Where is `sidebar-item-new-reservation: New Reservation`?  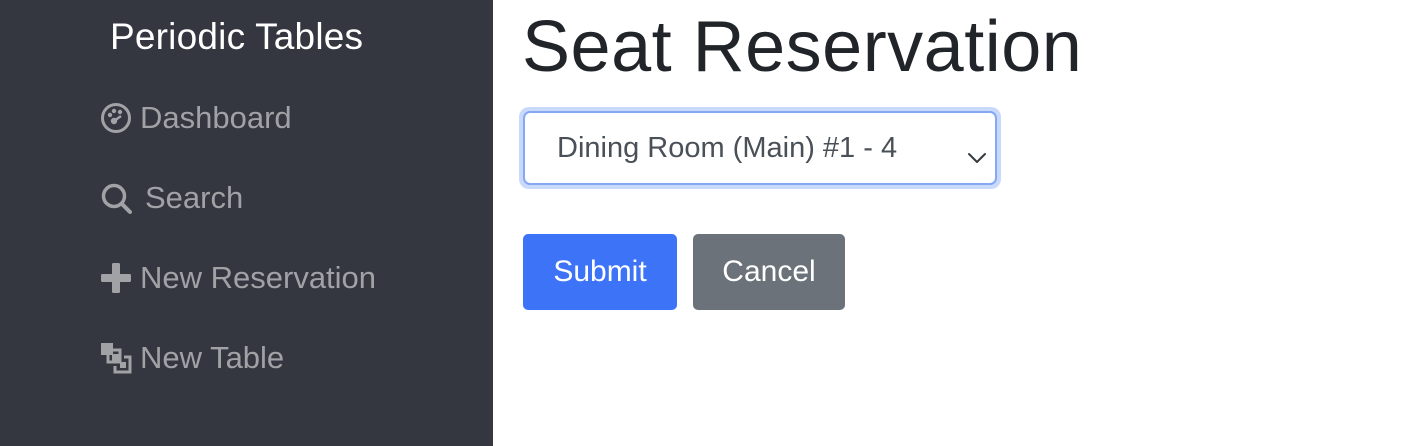 sidebar-item-new-reservation: New Reservation is located at coordinates (238, 278).